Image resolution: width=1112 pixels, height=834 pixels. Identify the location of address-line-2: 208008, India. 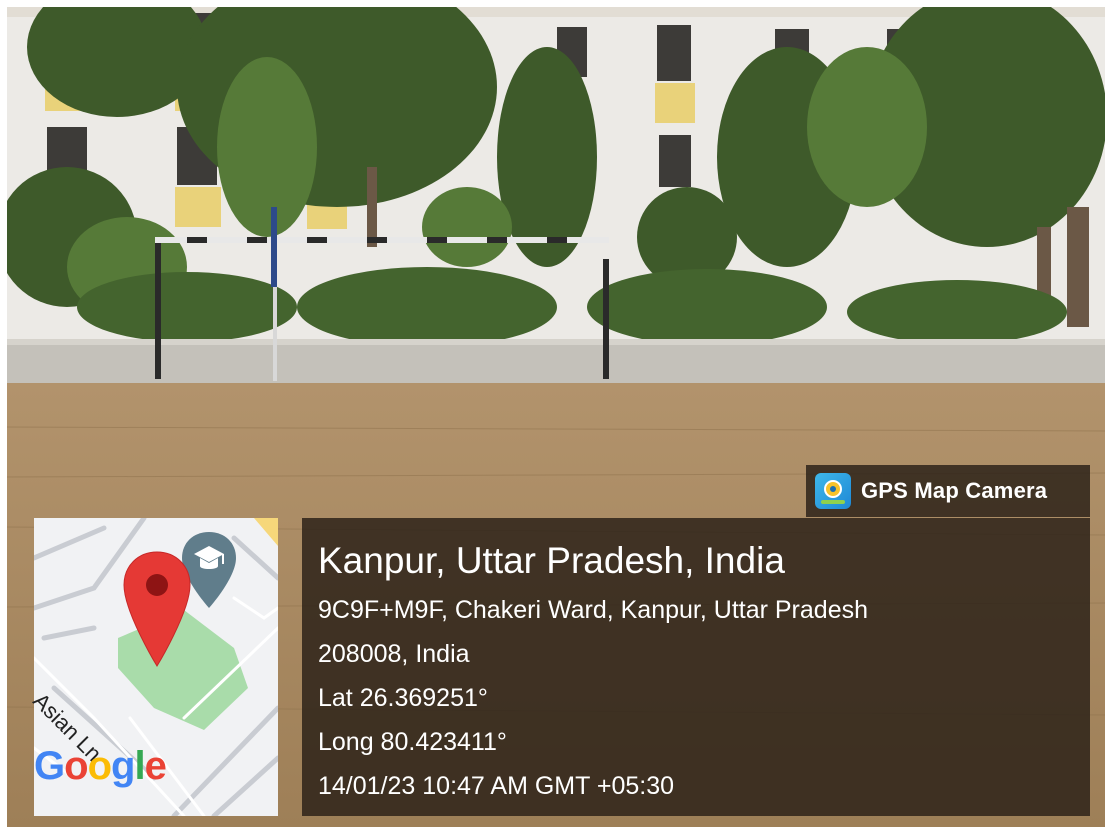
(394, 654).